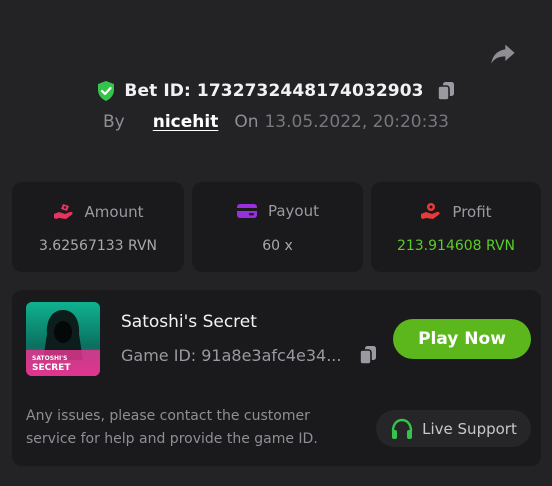 The height and width of the screenshot is (486, 552). I want to click on live-support-button: Live Support, so click(453, 428).